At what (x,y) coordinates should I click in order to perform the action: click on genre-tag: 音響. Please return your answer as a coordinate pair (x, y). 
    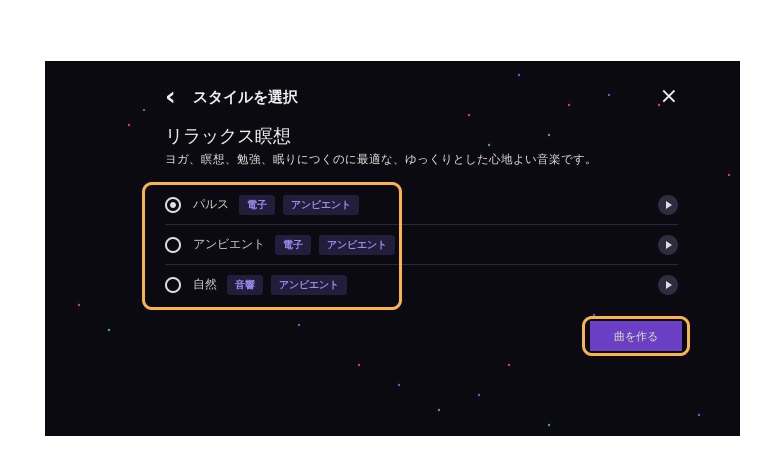
    Looking at the image, I should click on (245, 284).